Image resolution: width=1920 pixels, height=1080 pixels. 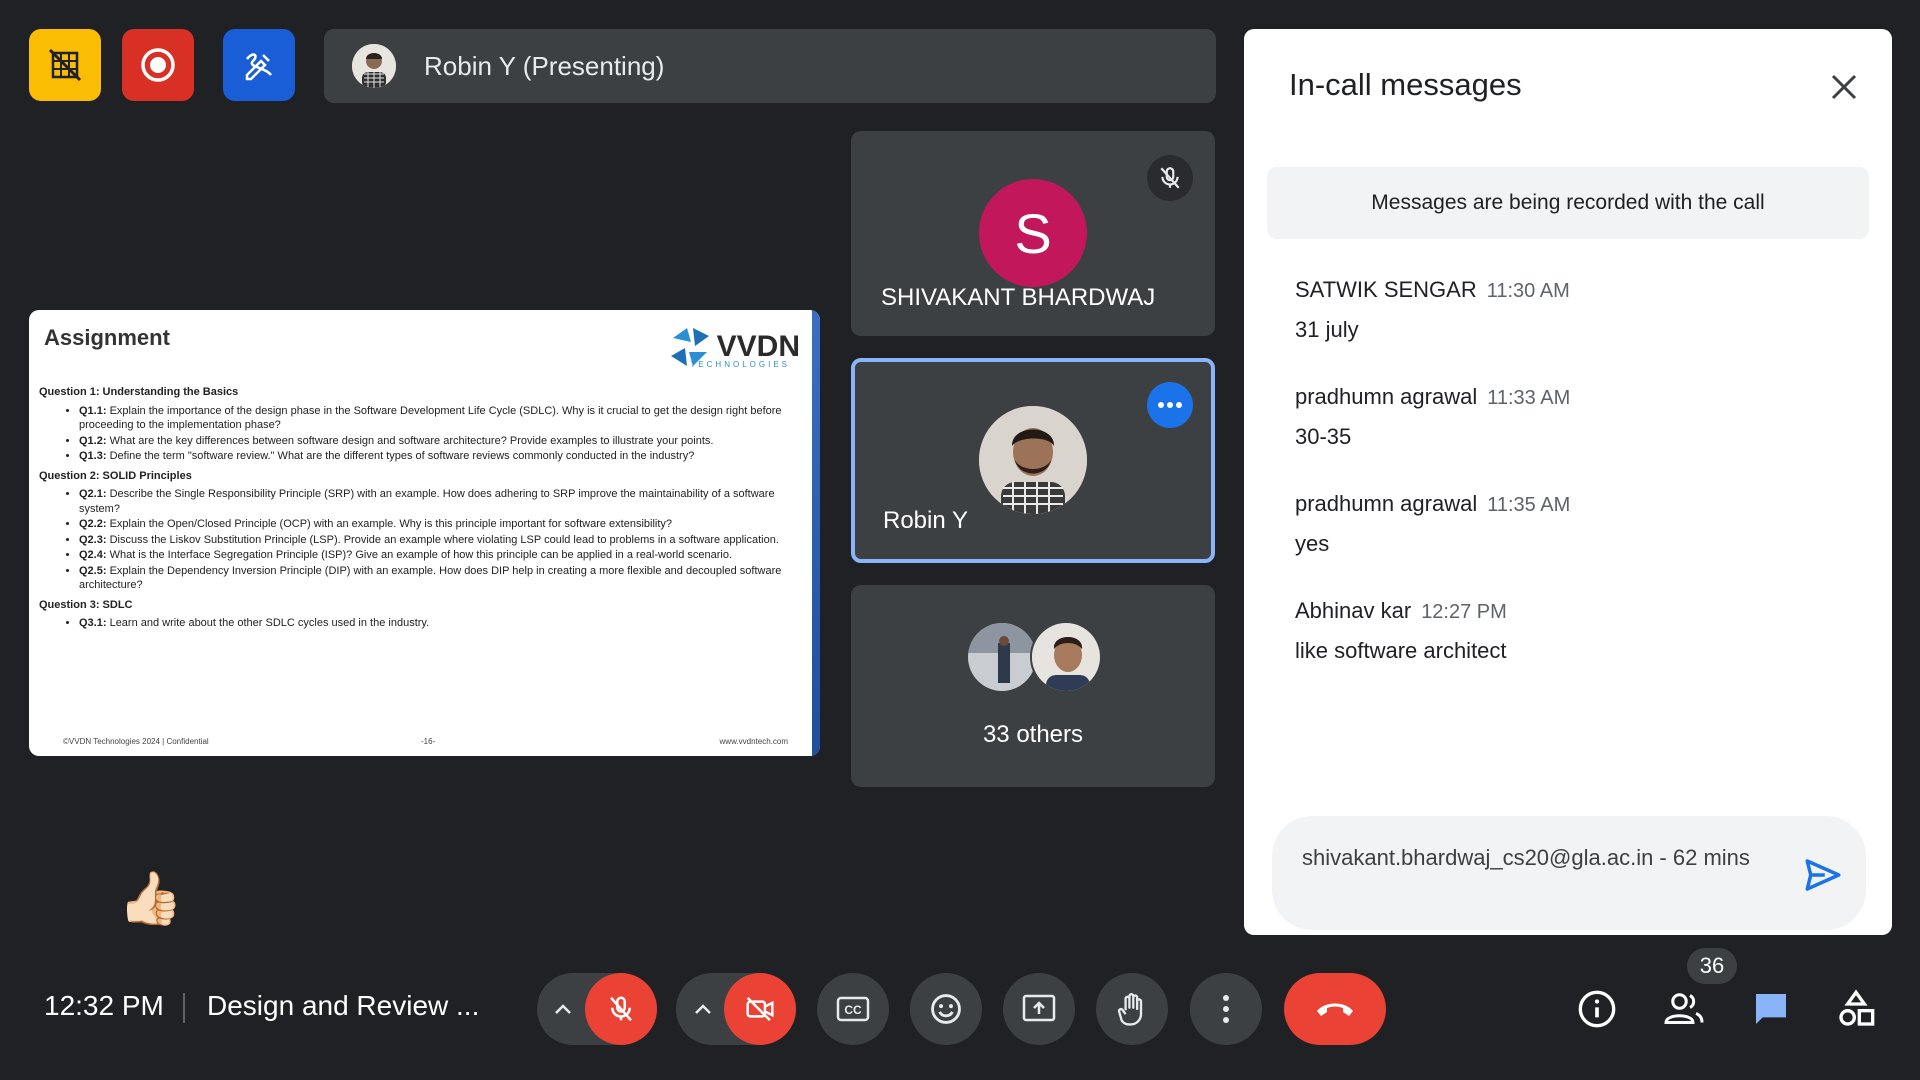 I want to click on microphone-toggle-button, so click(x=621, y=1009).